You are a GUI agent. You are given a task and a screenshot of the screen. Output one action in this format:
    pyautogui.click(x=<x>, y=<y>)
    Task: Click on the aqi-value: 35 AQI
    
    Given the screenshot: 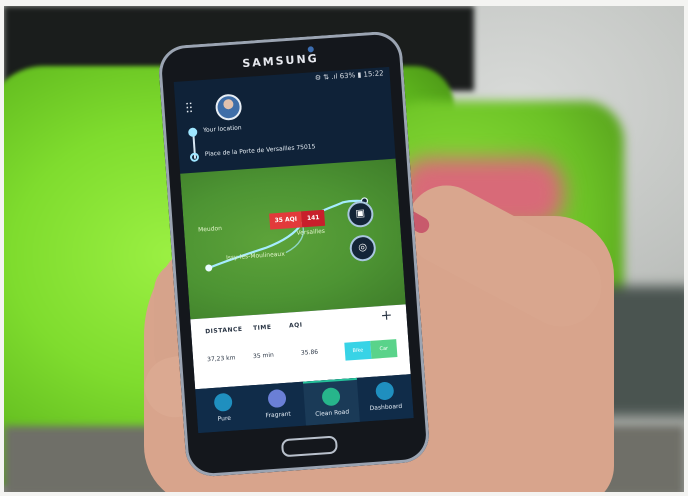 What is the action you would take?
    pyautogui.click(x=286, y=220)
    